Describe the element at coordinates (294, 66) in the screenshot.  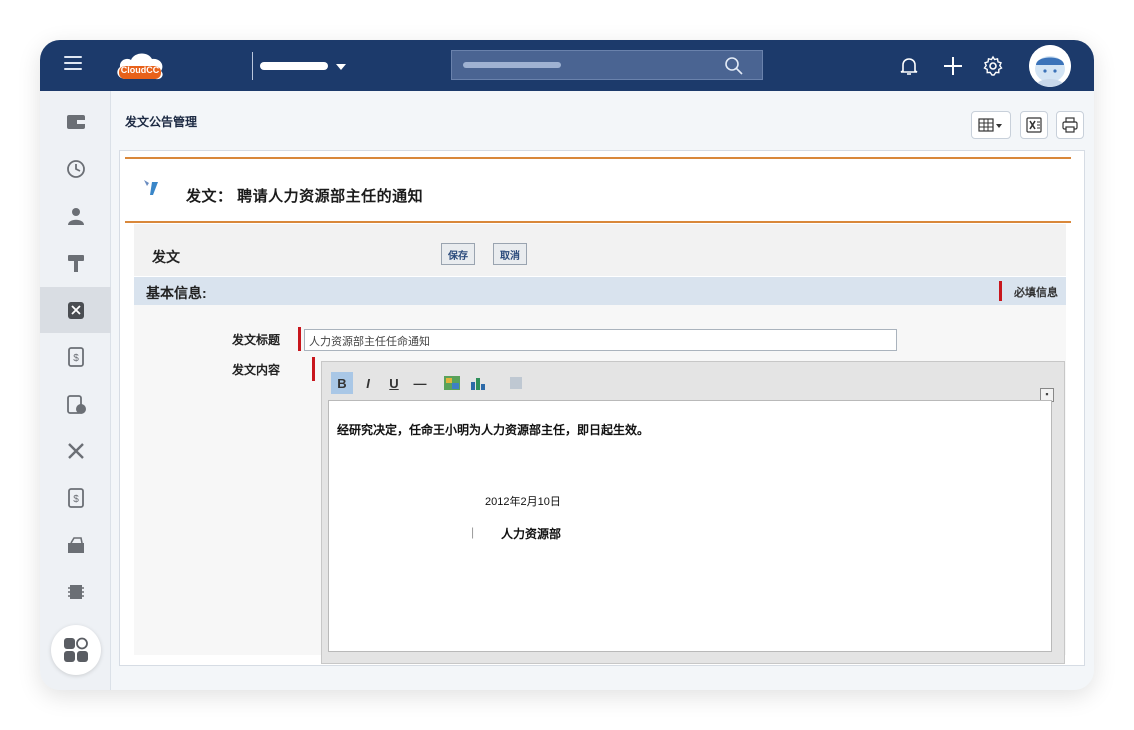
I see `app-name-placeholder` at that location.